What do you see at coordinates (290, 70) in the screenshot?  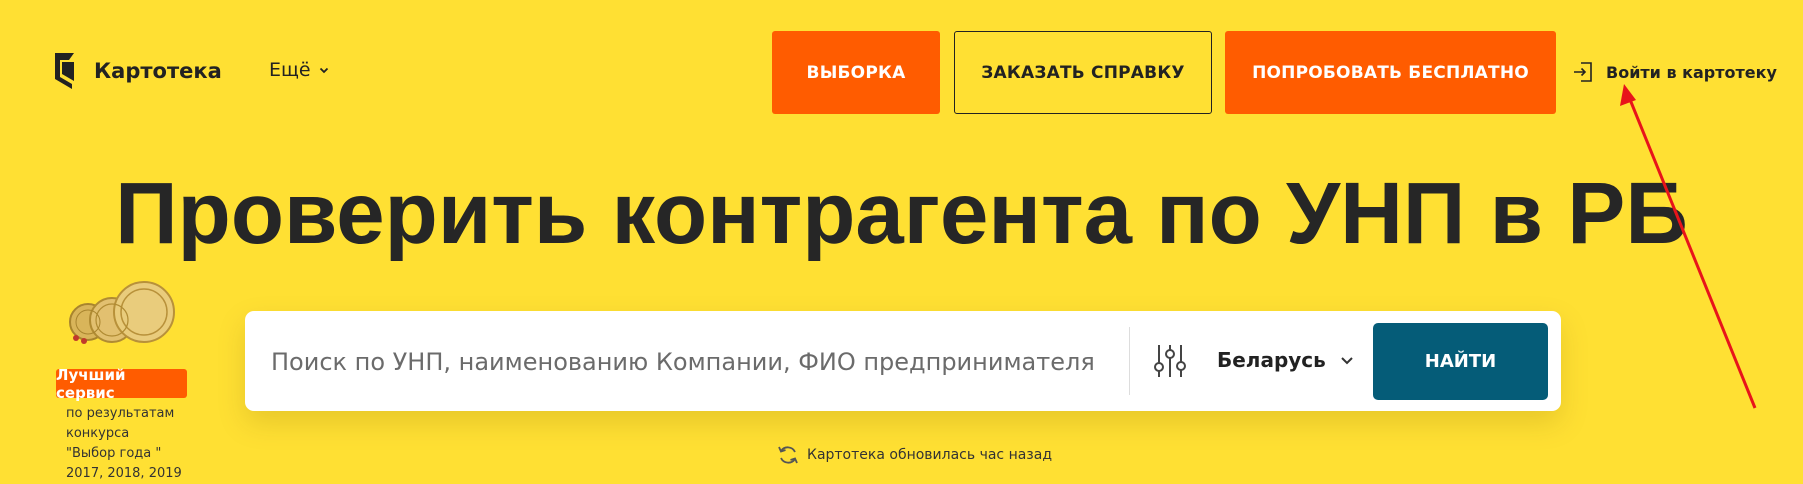 I see `more-label: Ещё` at bounding box center [290, 70].